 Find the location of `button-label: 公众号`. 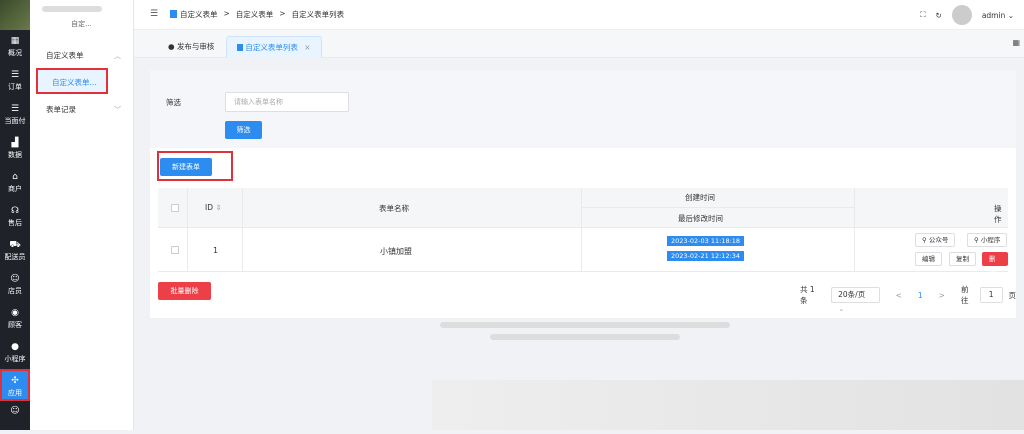

button-label: 公众号 is located at coordinates (938, 240).